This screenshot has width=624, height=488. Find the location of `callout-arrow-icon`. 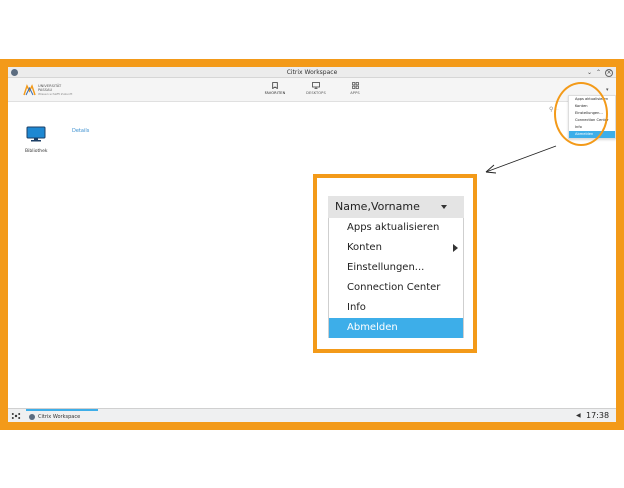

callout-arrow-icon is located at coordinates (521, 159).